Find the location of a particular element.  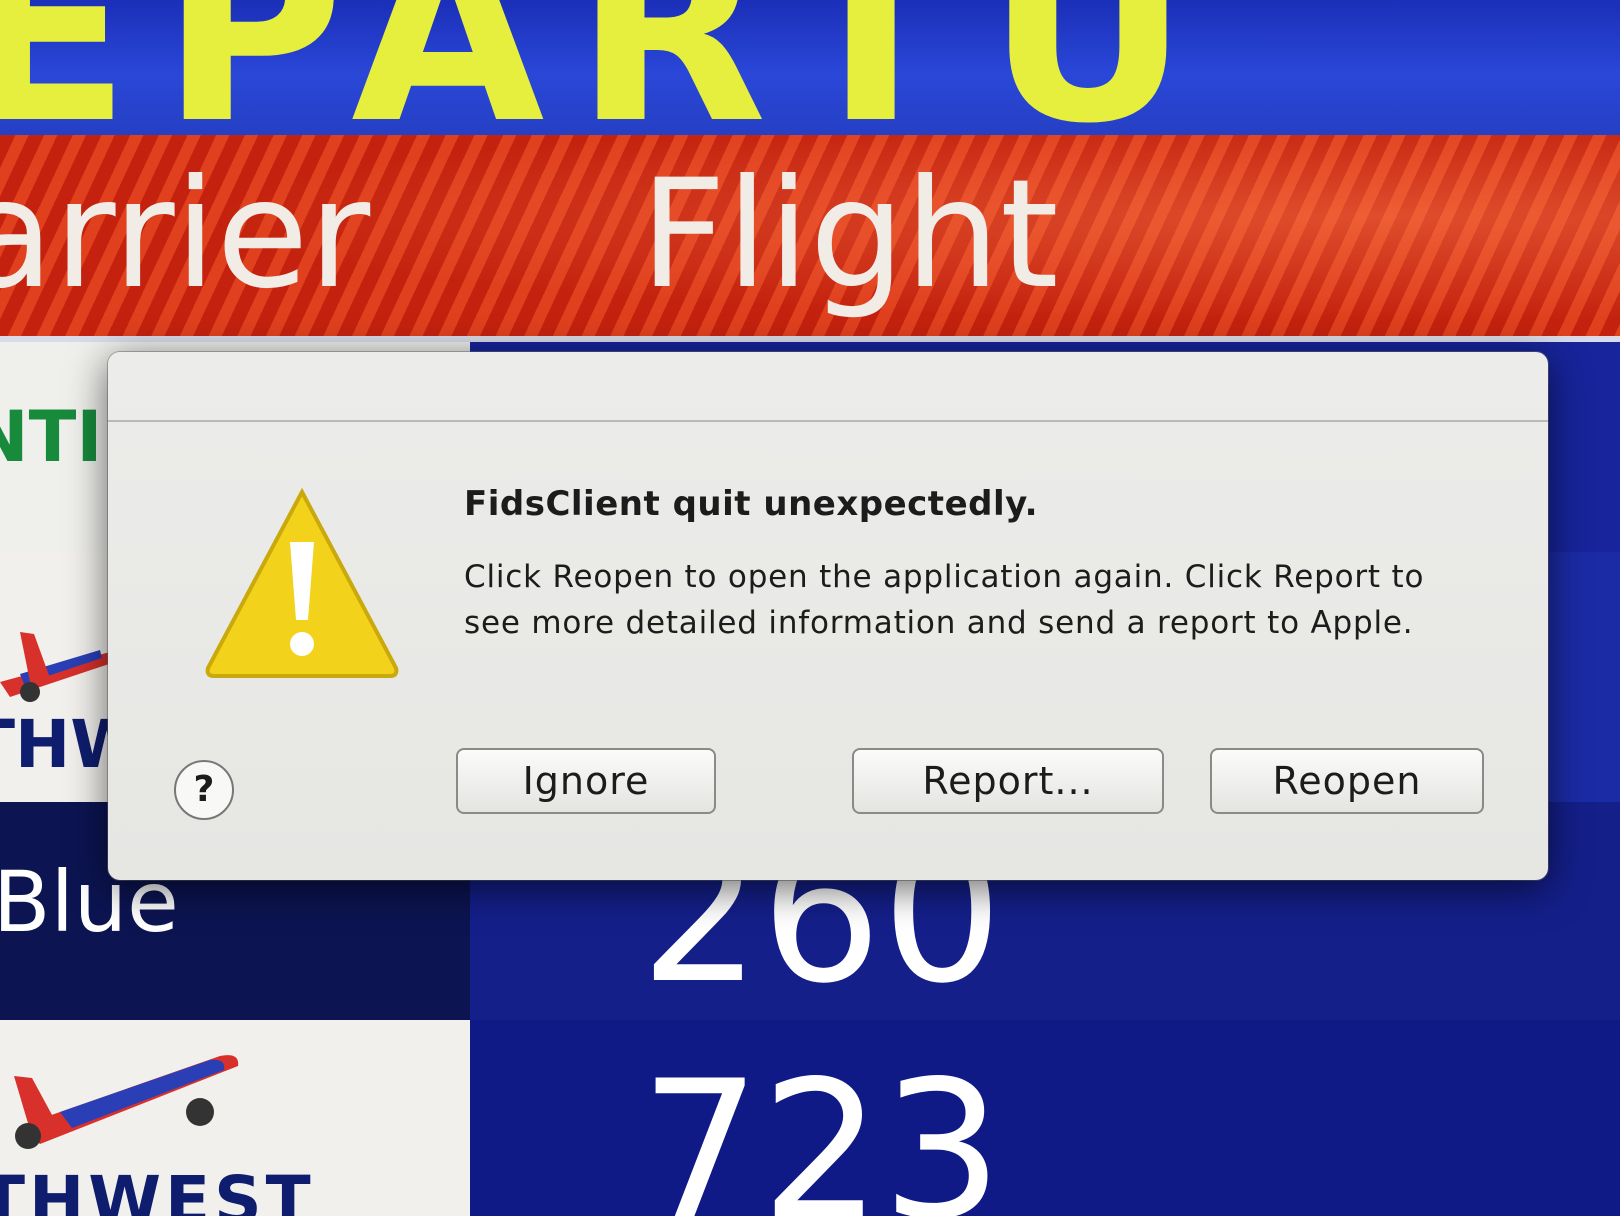

board-title: EPARTU is located at coordinates (609, 67).